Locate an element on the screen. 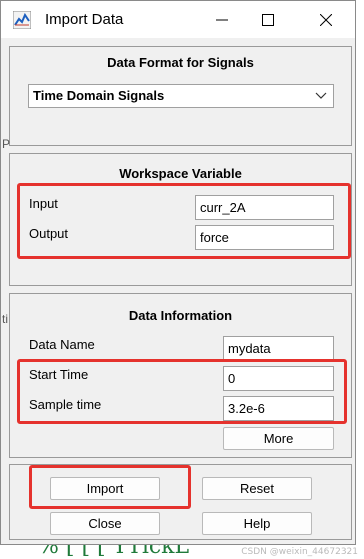 This screenshot has width=364, height=559. minimize-button is located at coordinates (222, 19).